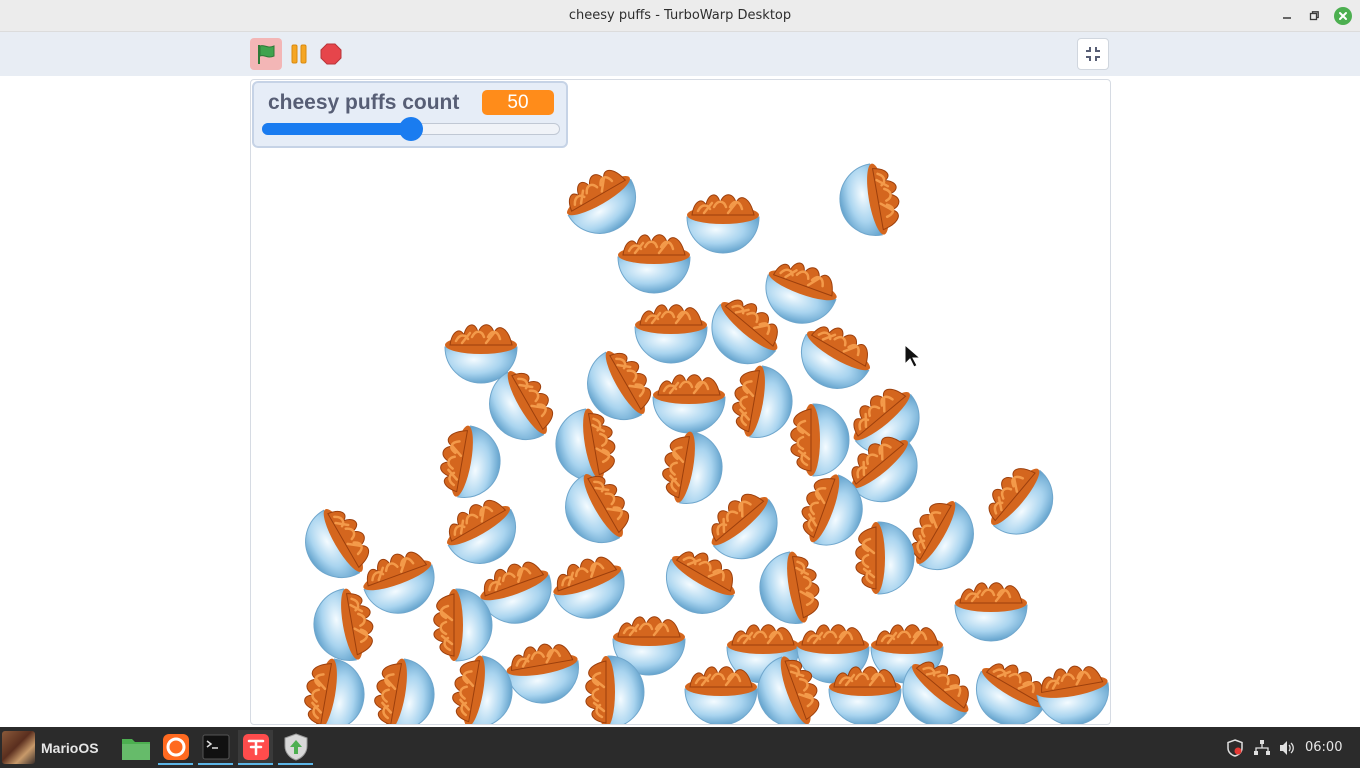 This screenshot has width=1360, height=768. I want to click on start-label: MarioOS, so click(70, 747).